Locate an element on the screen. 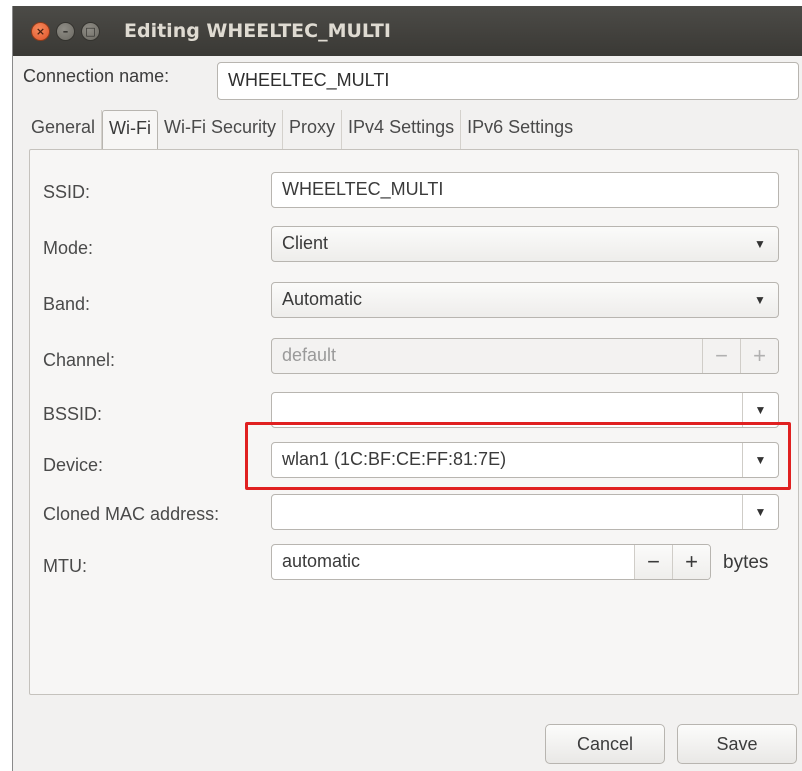  device-value: wlan1 (1C:BF:CE:FF:81:7E) is located at coordinates (394, 459).